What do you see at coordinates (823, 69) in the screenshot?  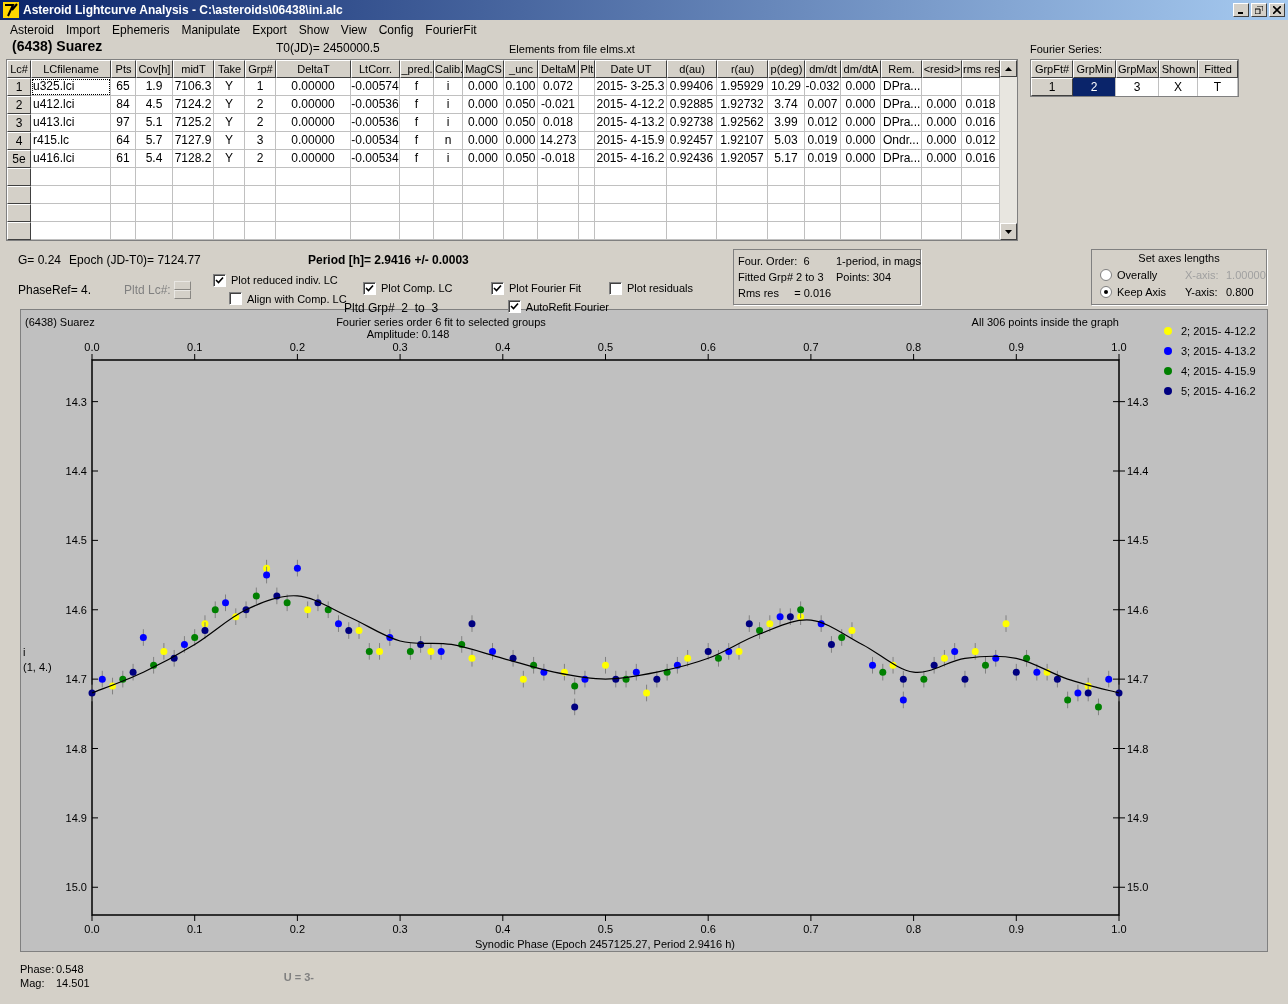 I see `column-header: dm/dt` at bounding box center [823, 69].